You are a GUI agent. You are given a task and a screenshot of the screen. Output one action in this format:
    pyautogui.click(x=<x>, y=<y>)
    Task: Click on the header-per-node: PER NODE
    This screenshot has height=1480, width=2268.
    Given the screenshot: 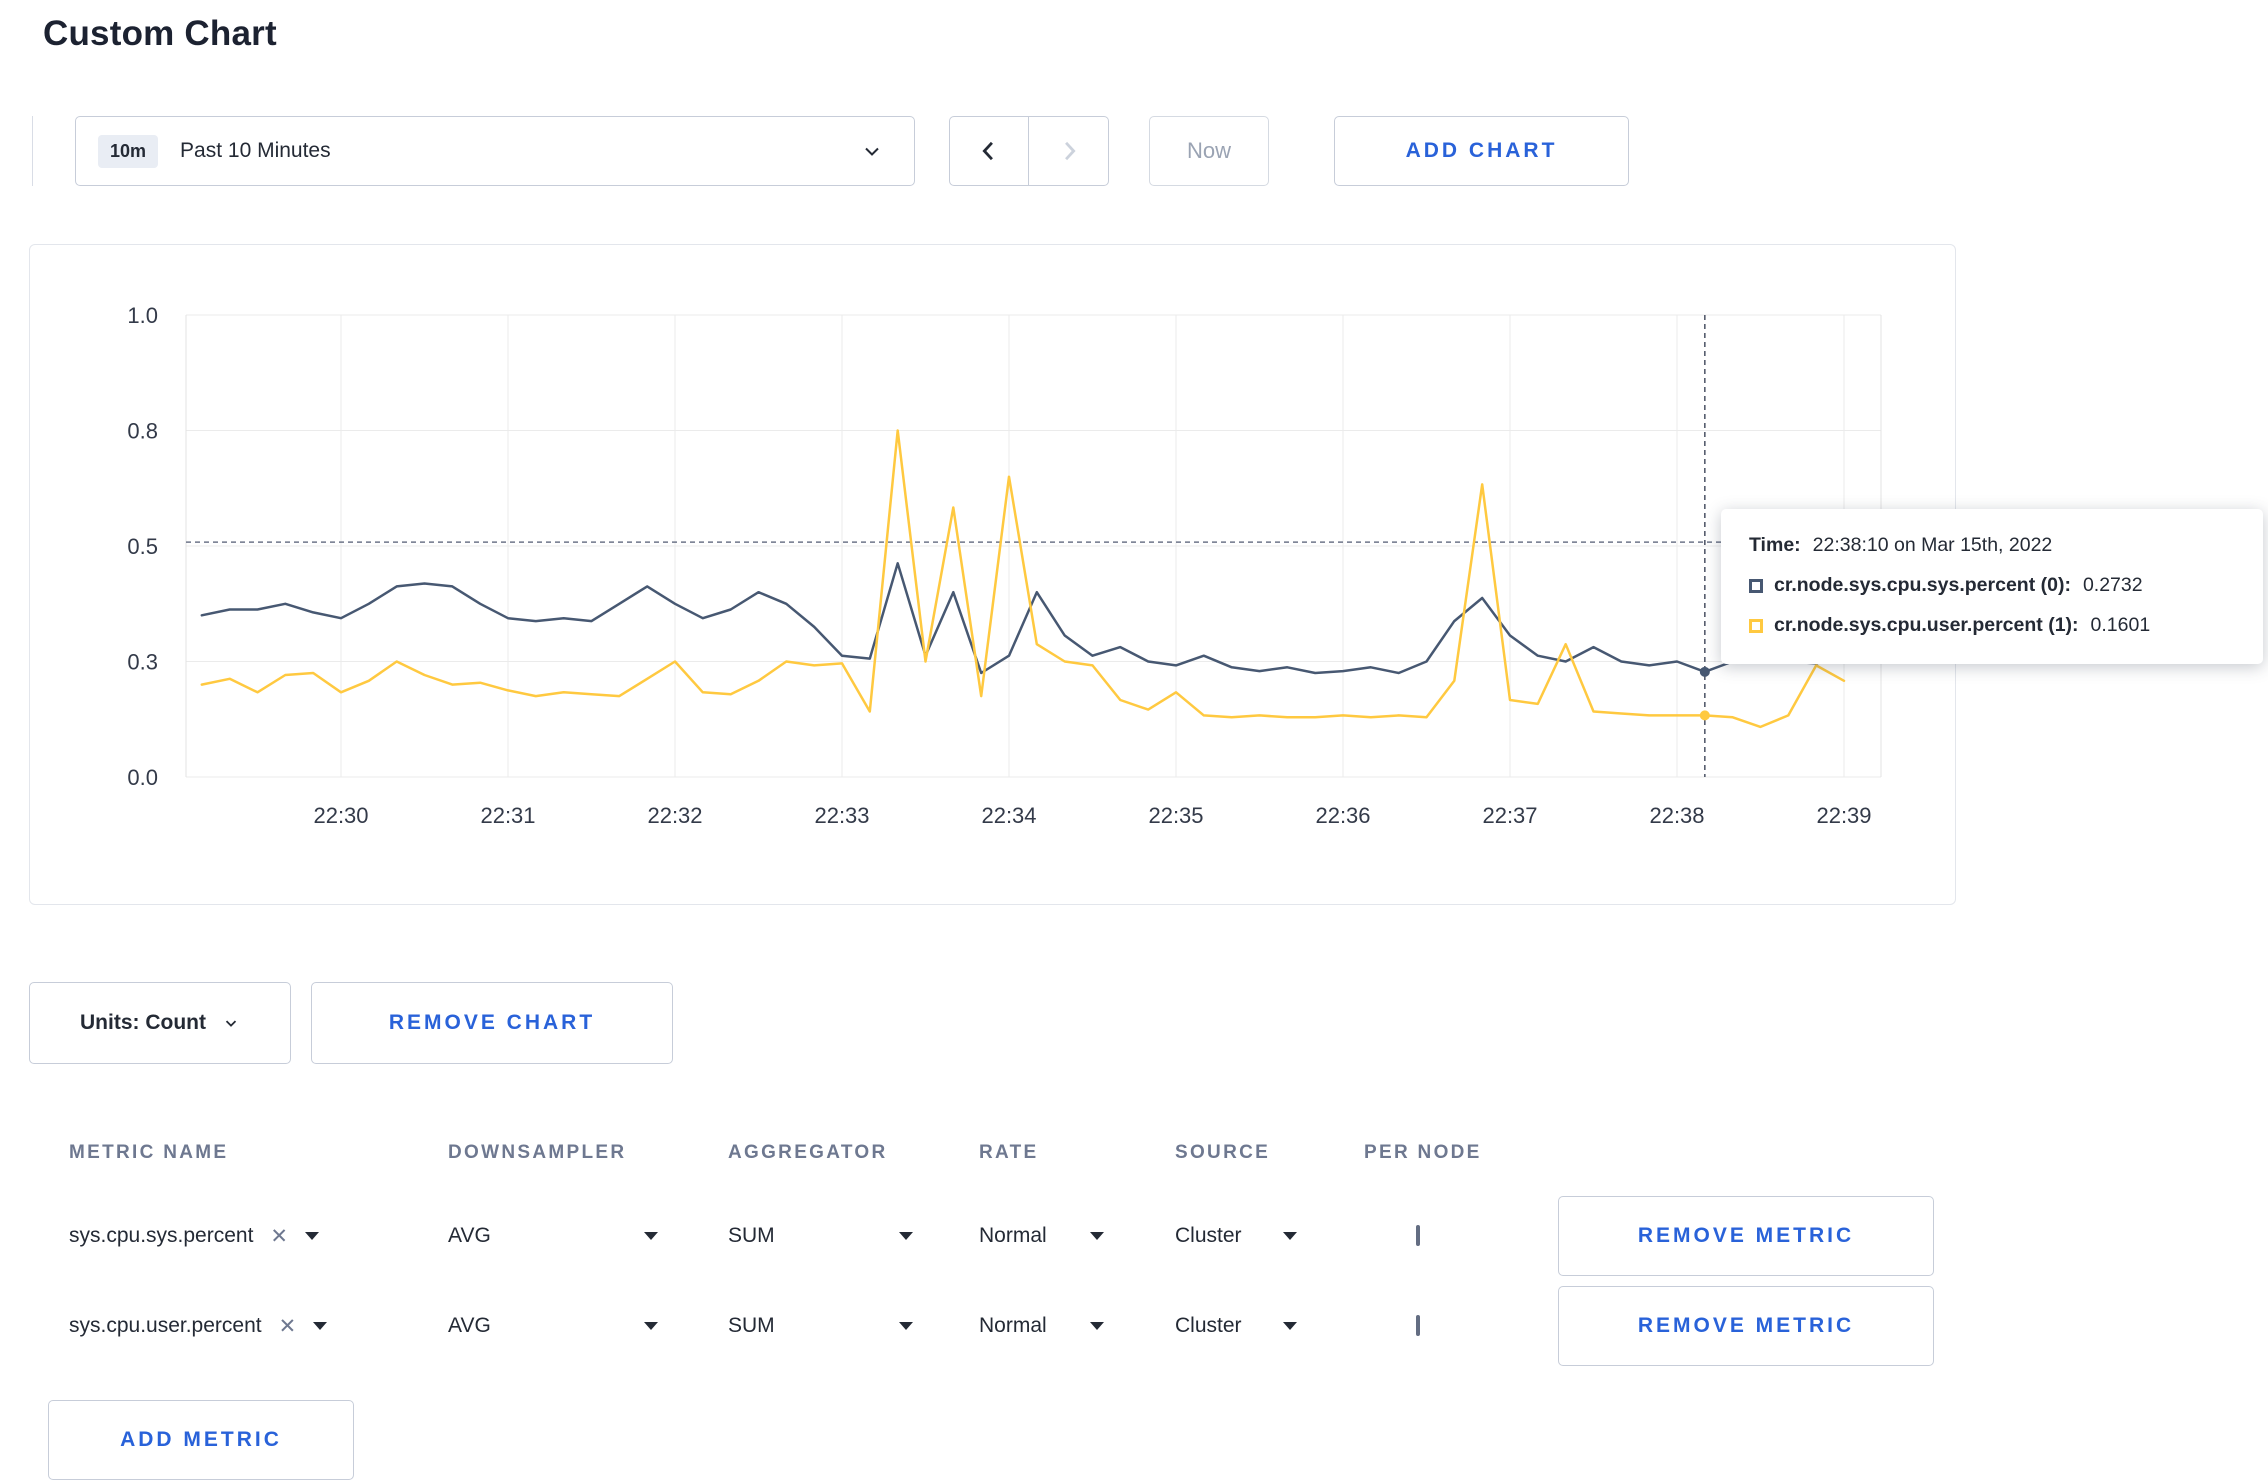 What is the action you would take?
    pyautogui.click(x=1423, y=1152)
    